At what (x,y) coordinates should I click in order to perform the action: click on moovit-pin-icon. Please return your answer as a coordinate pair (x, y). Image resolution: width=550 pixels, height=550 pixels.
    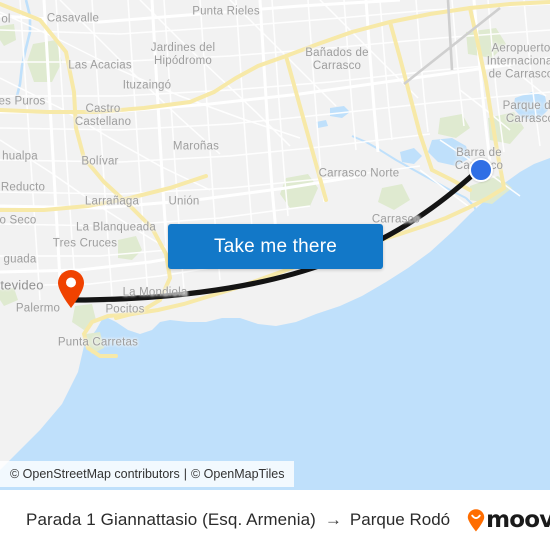
    Looking at the image, I should click on (476, 519).